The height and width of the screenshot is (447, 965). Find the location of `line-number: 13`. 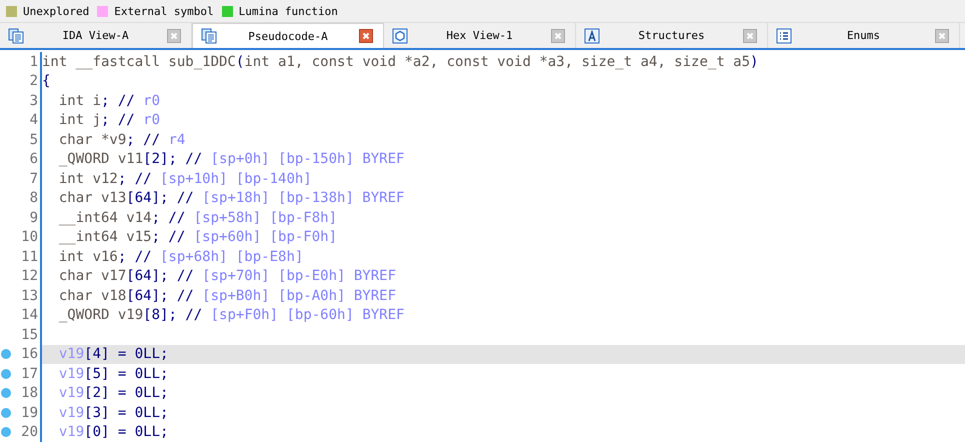

line-number: 13 is located at coordinates (29, 296).